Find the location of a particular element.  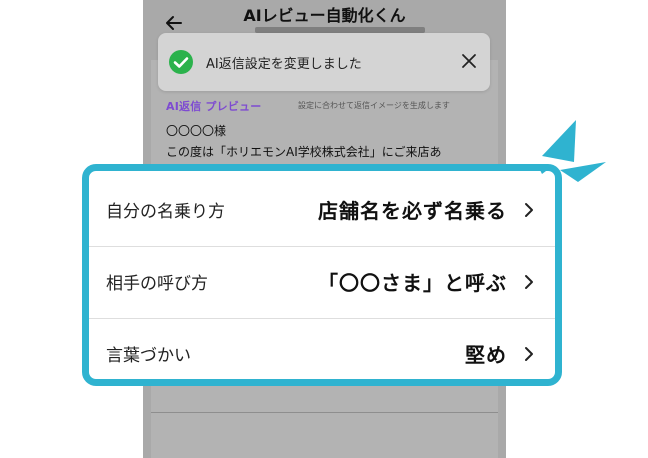

preview-note: 設定に合わせて返信イメージを生成します is located at coordinates (374, 105).